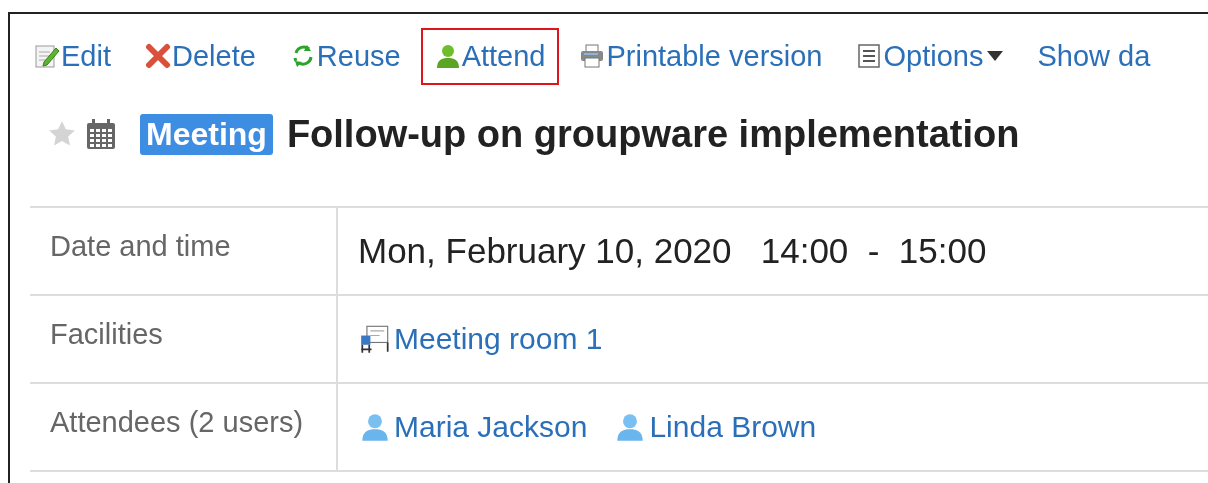 Image resolution: width=1208 pixels, height=483 pixels. I want to click on list-icon, so click(869, 56).